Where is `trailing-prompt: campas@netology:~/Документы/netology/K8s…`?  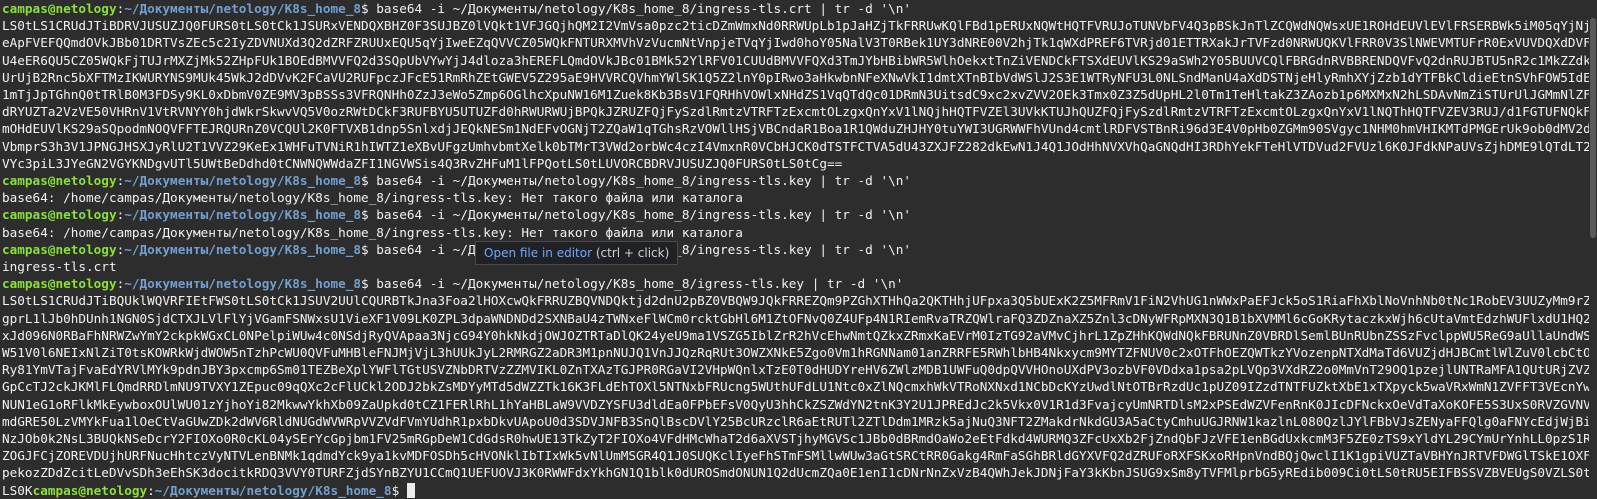 trailing-prompt: campas@netology:~/Документы/netology/K8s… is located at coordinates (223, 490).